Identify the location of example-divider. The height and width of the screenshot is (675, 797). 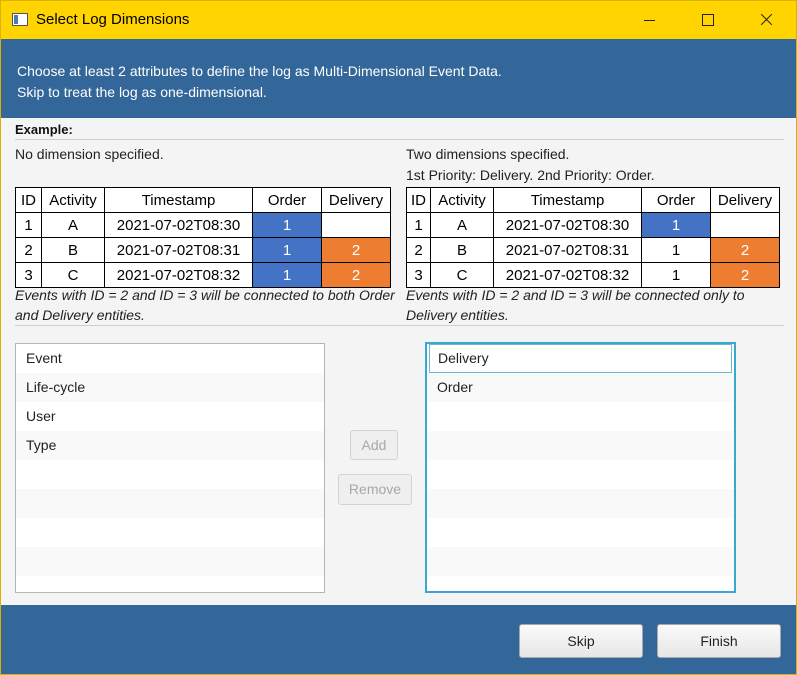
(399, 139).